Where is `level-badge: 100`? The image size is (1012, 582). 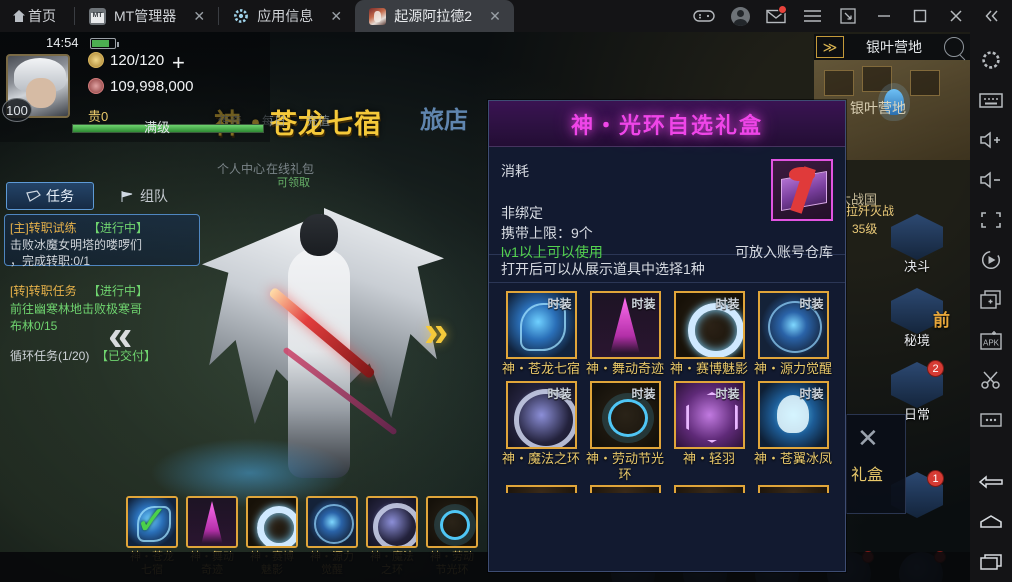 level-badge: 100 is located at coordinates (17, 110).